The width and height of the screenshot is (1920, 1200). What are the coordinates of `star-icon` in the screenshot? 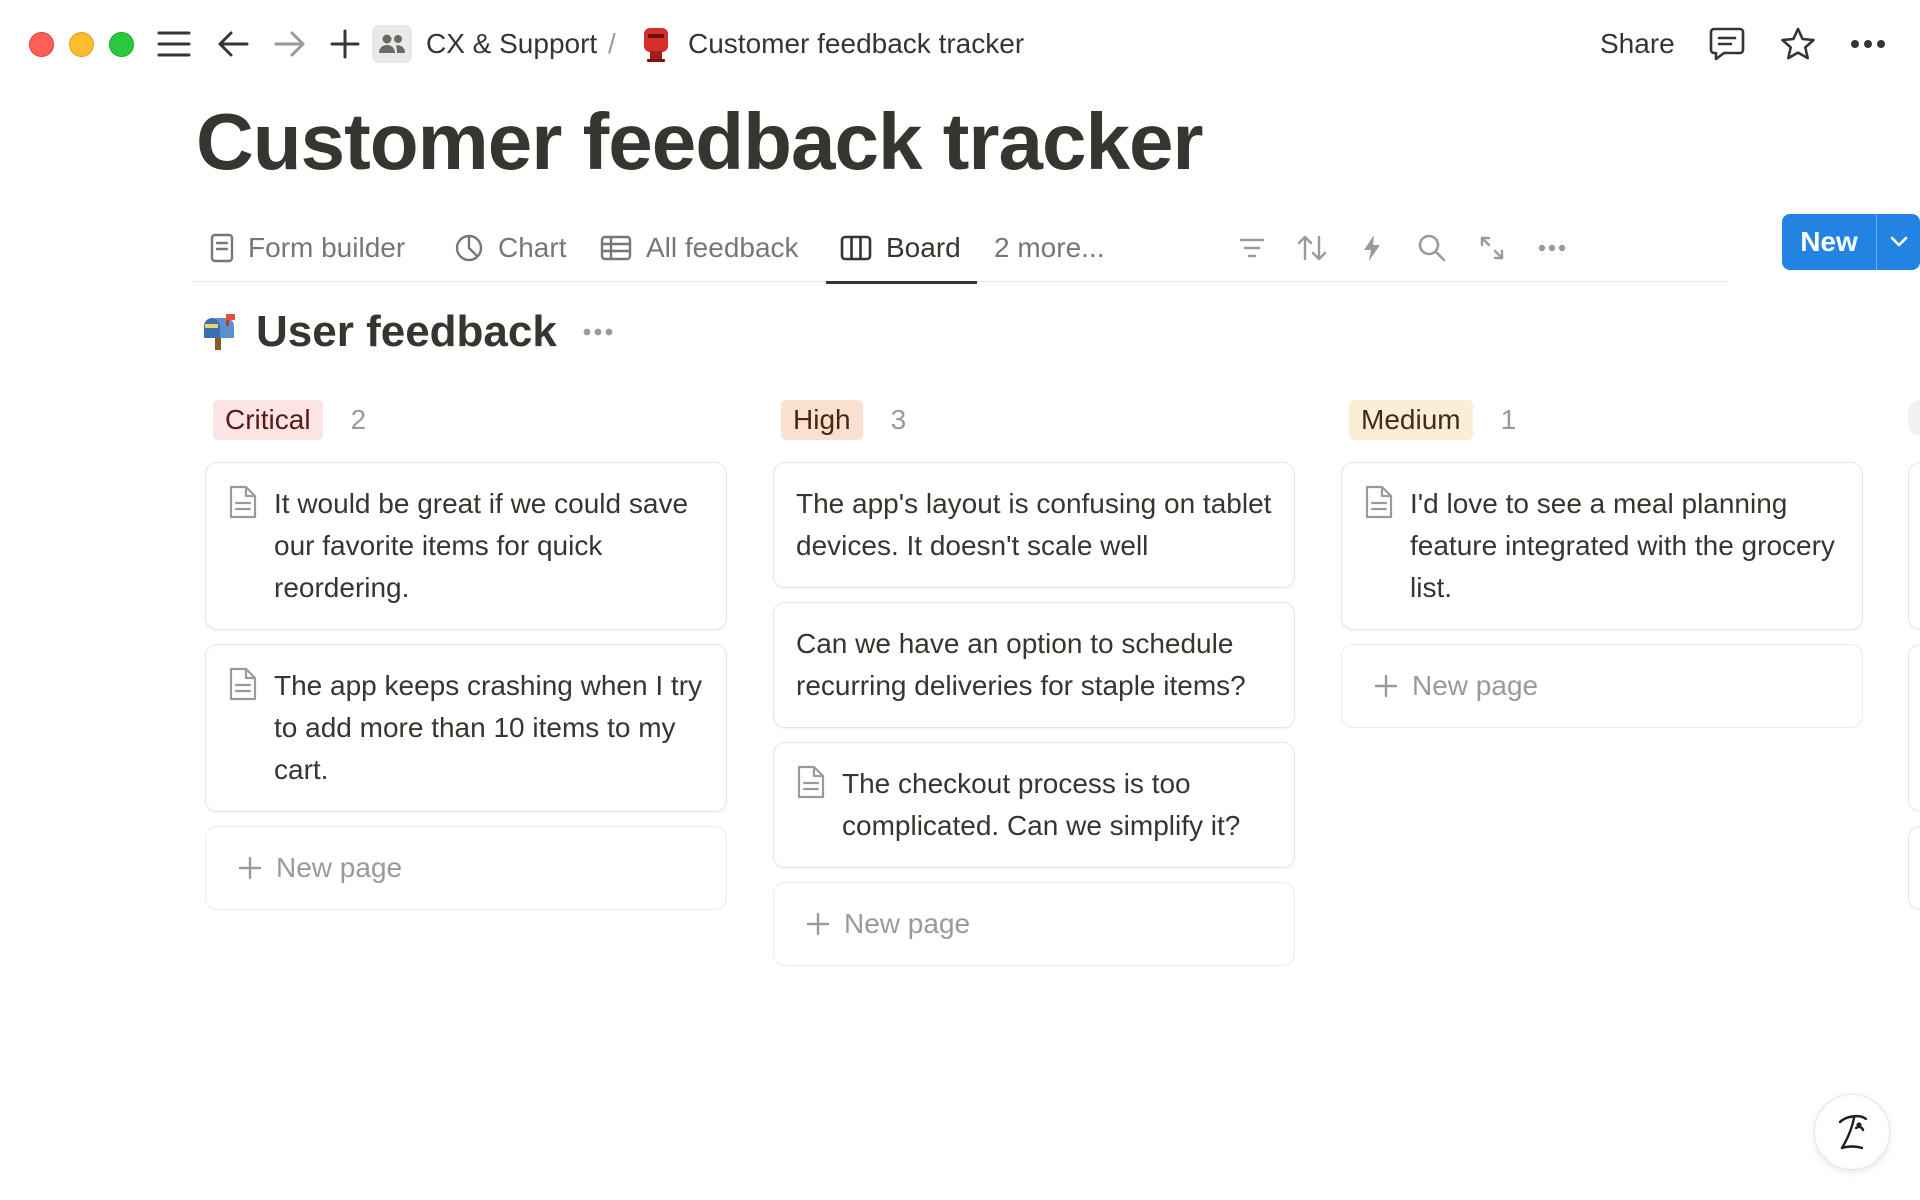 It's located at (1798, 44).